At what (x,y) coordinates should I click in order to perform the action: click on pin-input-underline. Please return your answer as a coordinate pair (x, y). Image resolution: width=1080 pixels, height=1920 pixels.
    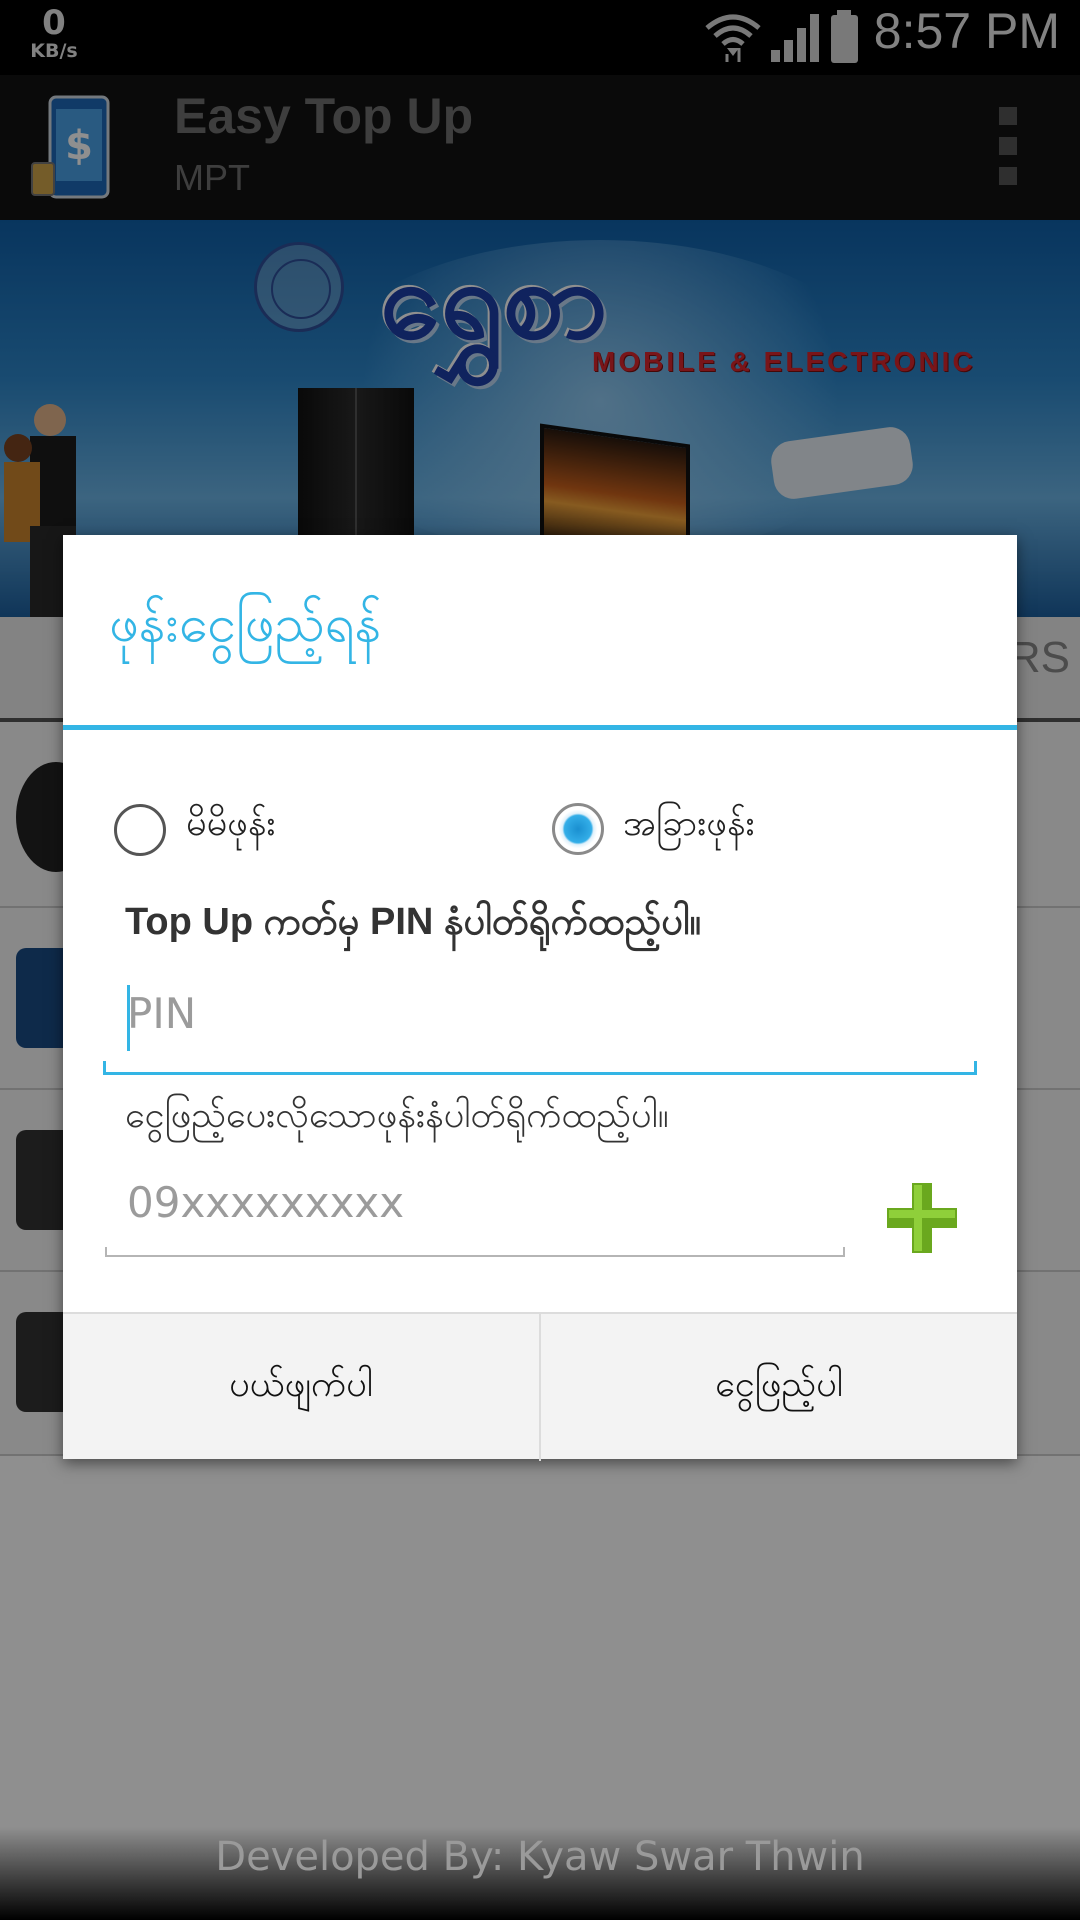
    Looking at the image, I should click on (540, 1068).